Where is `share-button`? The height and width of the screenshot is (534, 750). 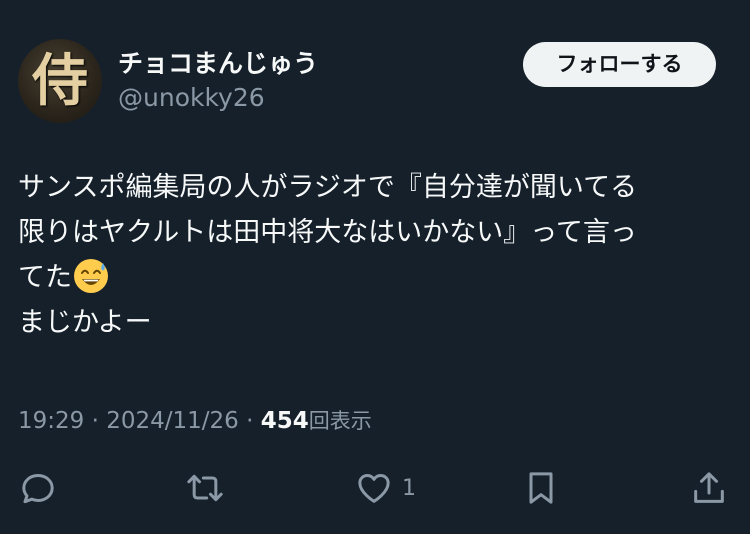
share-button is located at coordinates (709, 488).